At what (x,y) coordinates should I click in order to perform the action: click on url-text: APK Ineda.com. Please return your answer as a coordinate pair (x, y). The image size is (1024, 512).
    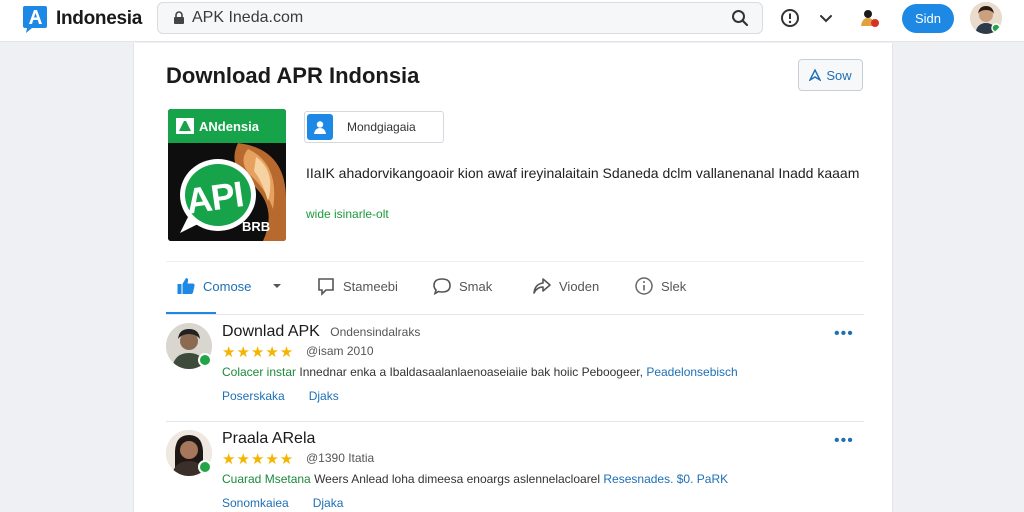
    Looking at the image, I should click on (248, 17).